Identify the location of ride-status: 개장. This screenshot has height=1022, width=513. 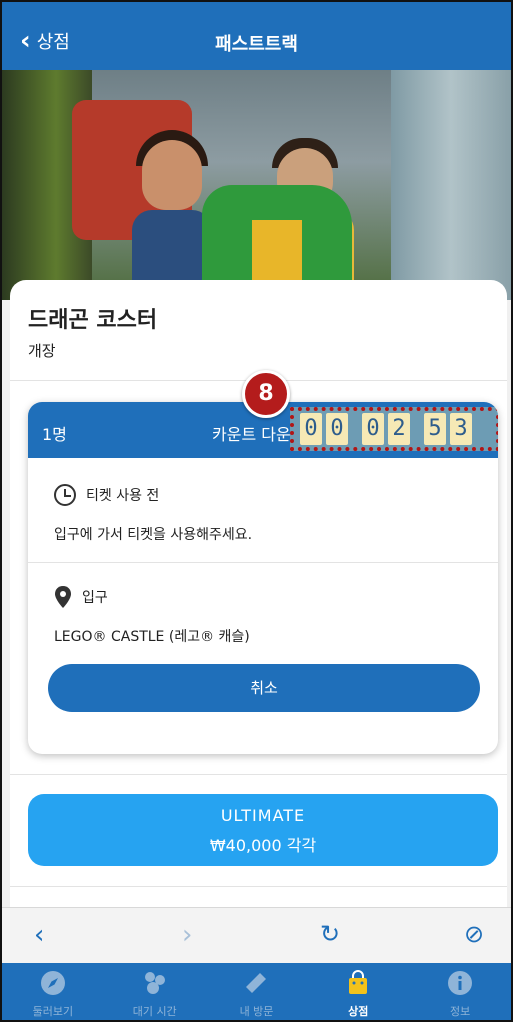
(42, 351).